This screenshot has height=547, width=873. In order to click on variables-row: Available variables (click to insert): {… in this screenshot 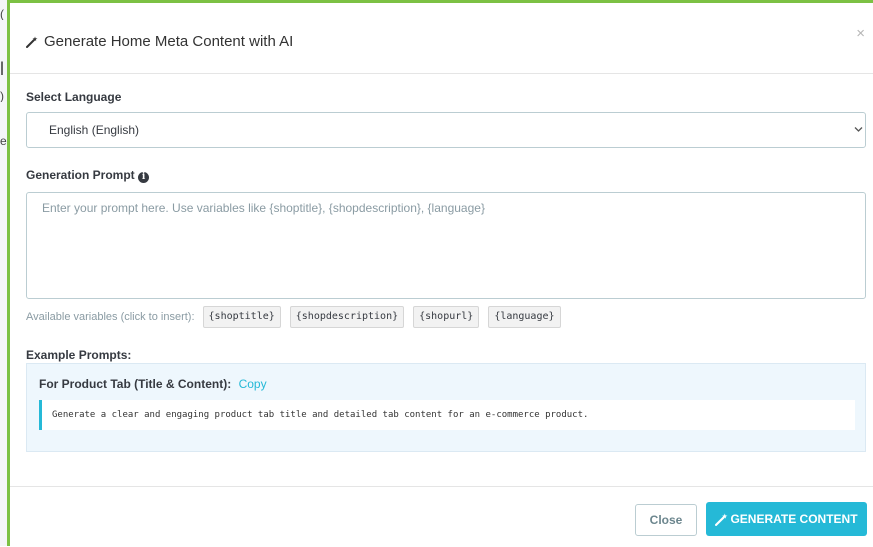, I will do `click(298, 317)`.